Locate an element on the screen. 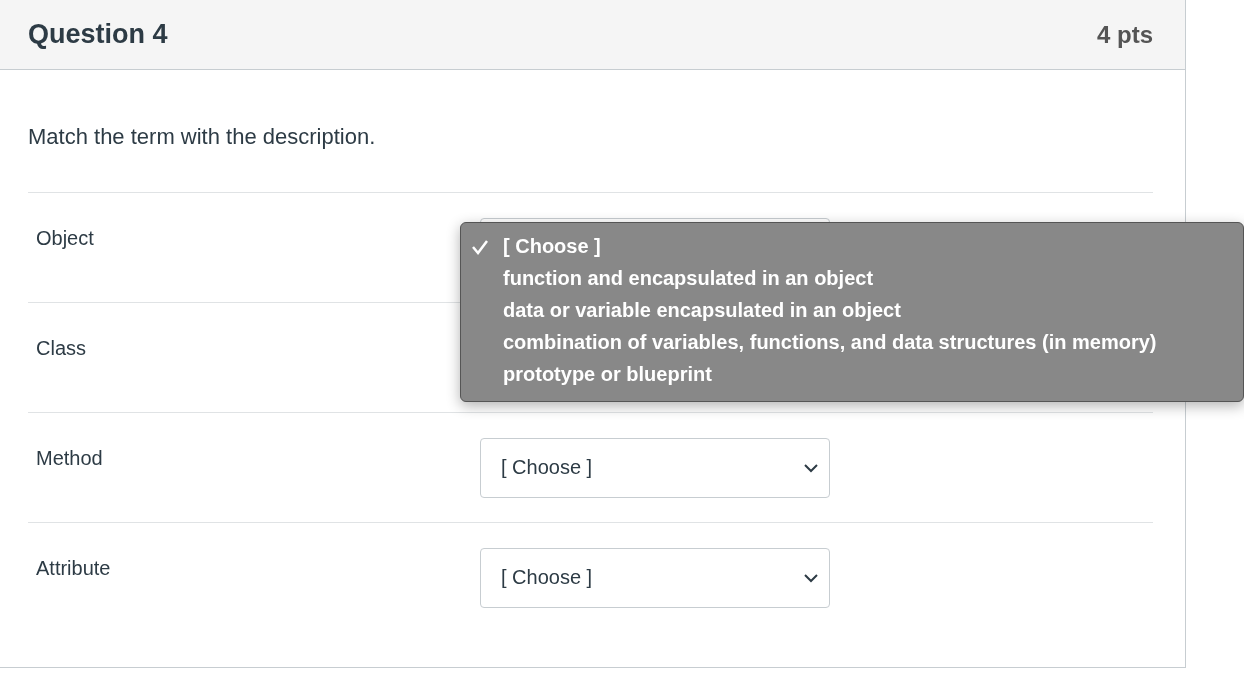  term-label: Method is located at coordinates (69, 458).